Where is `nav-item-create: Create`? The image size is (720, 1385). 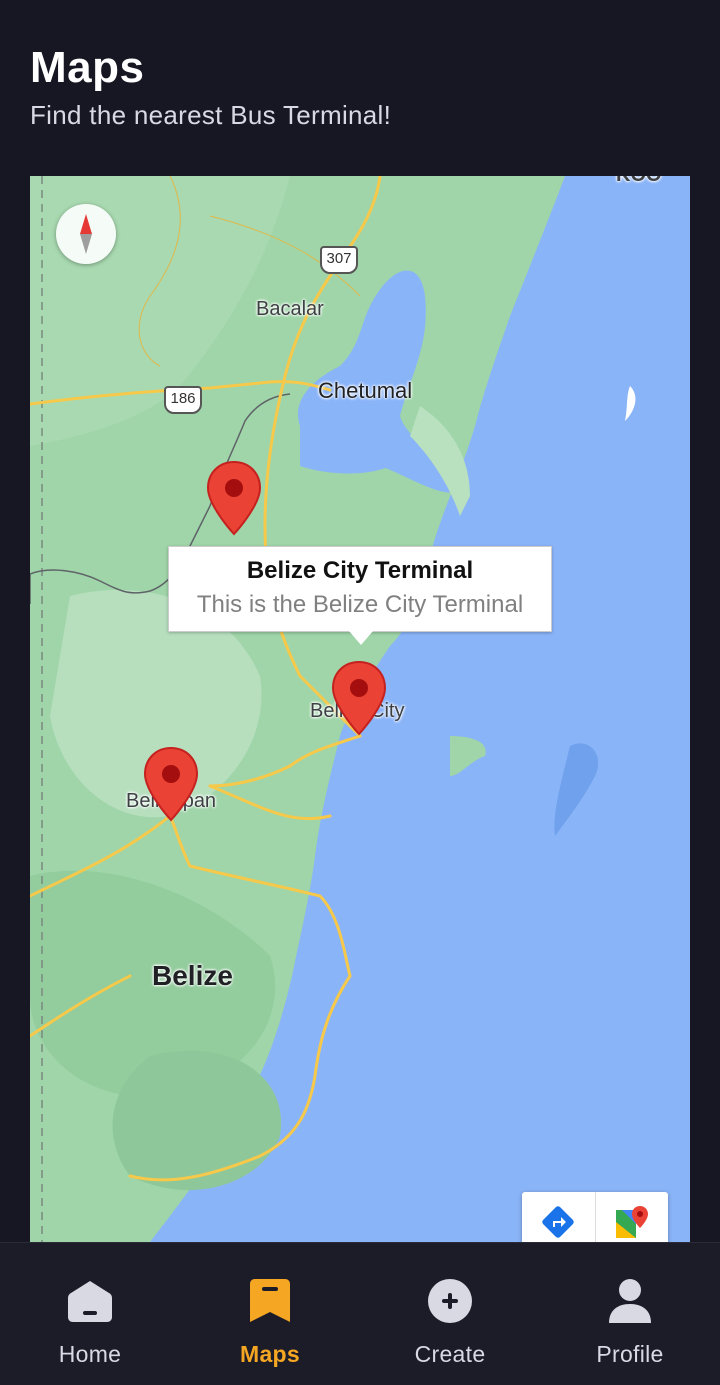 nav-item-create: Create is located at coordinates (450, 1314).